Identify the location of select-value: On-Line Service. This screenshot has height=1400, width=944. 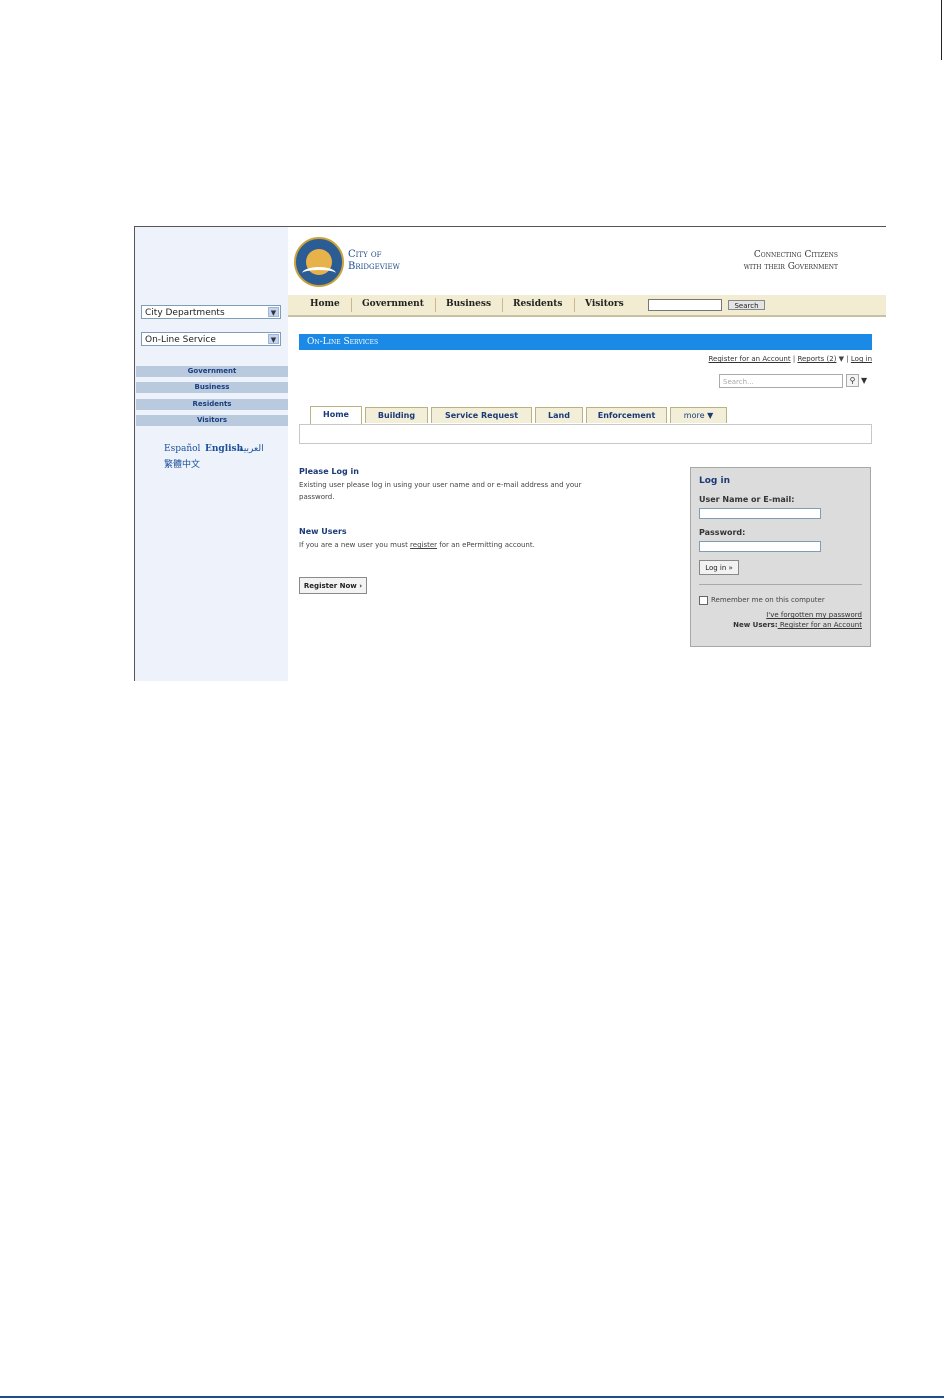
(180, 340).